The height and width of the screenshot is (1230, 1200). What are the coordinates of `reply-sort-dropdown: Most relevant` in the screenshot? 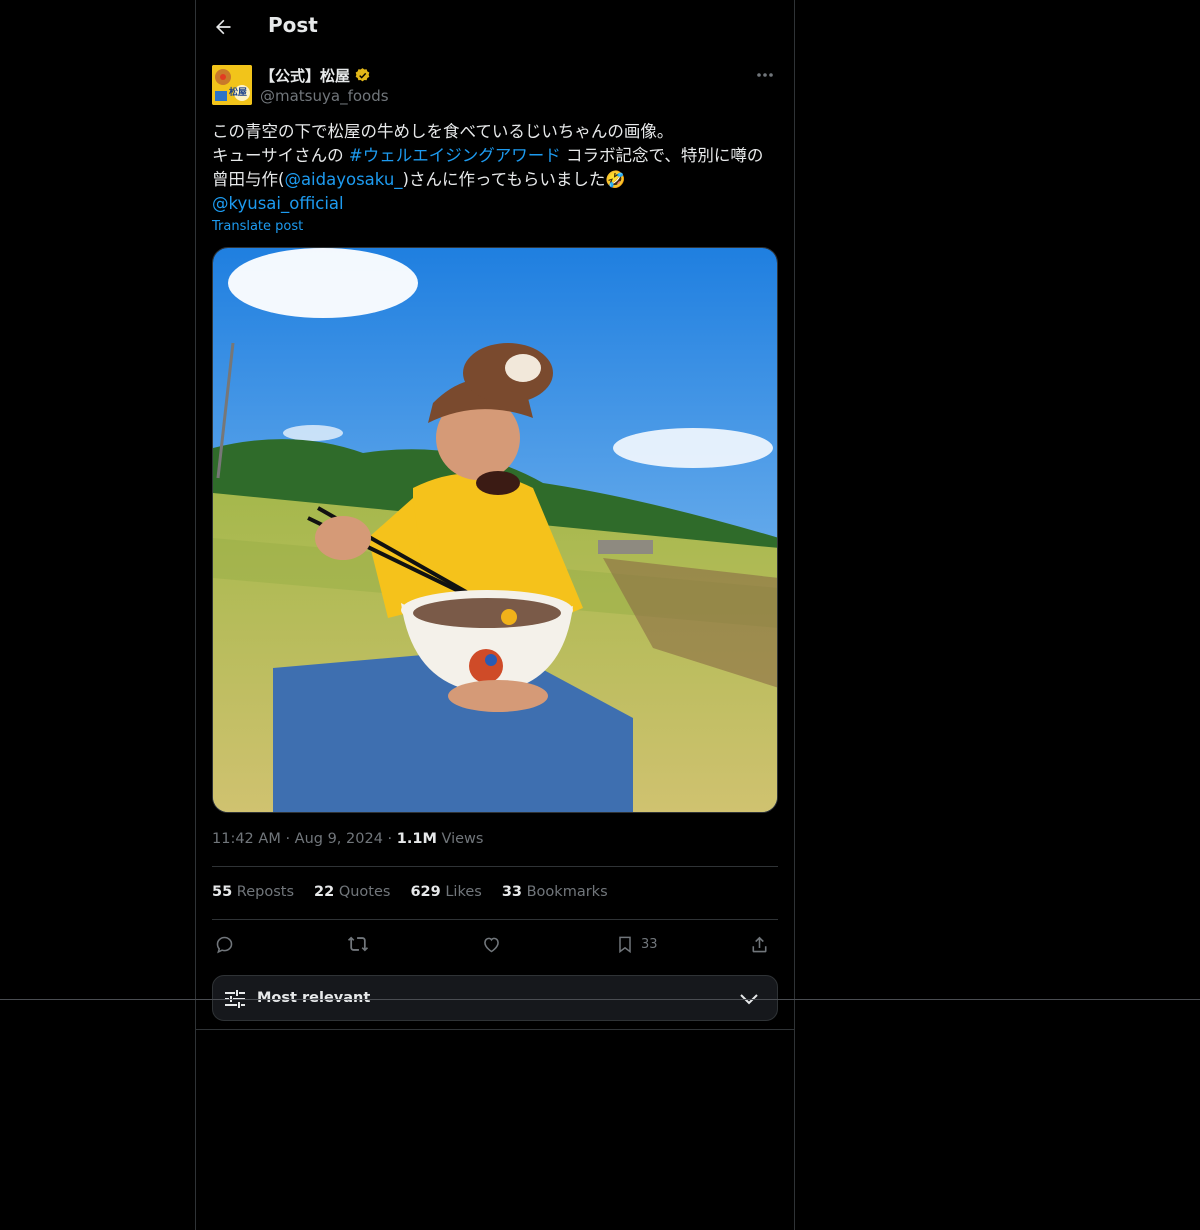 It's located at (495, 998).